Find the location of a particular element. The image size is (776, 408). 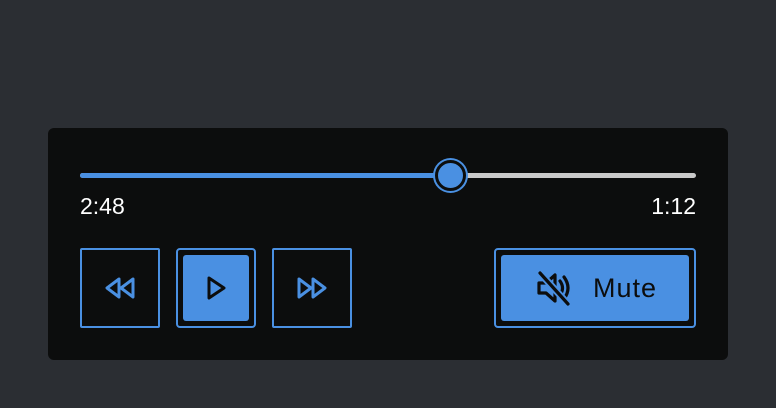

remaining-time: 1:12 is located at coordinates (673, 206).